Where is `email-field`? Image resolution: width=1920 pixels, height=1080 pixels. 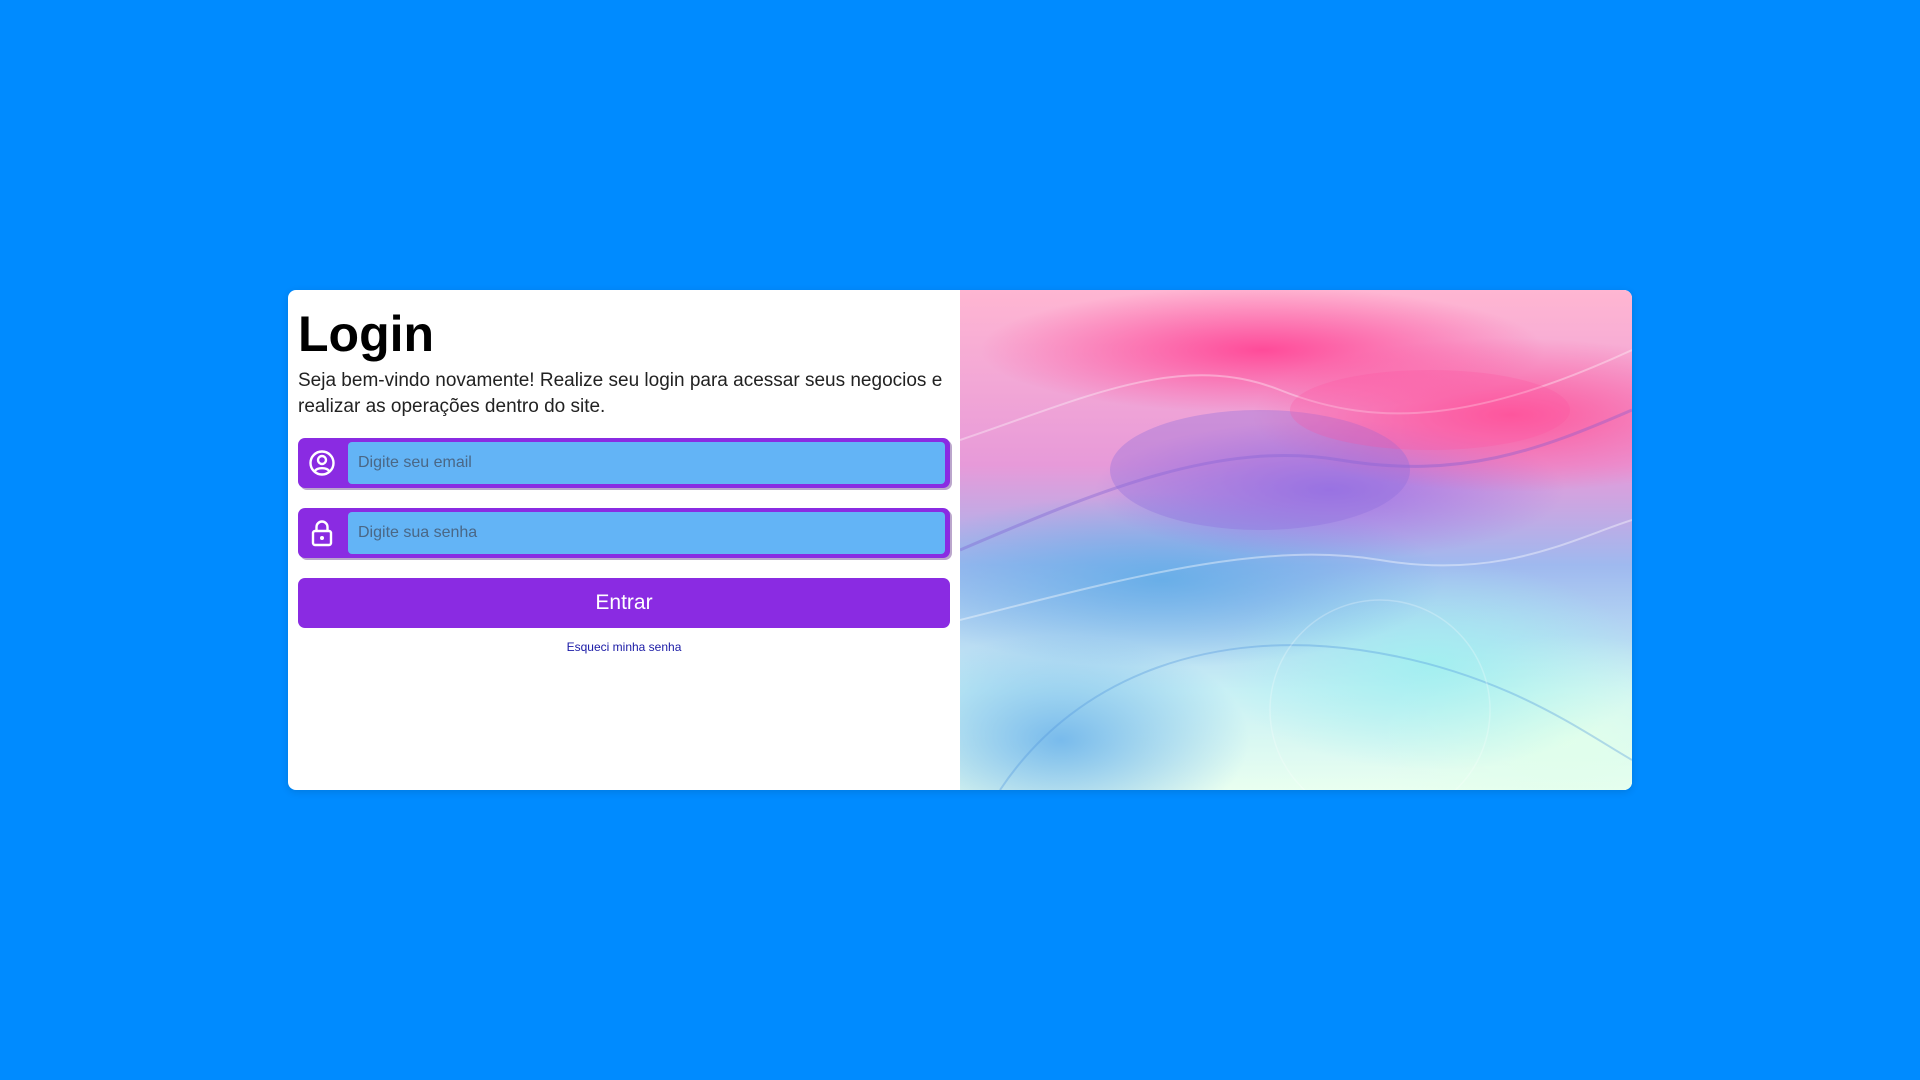 email-field is located at coordinates (646, 463).